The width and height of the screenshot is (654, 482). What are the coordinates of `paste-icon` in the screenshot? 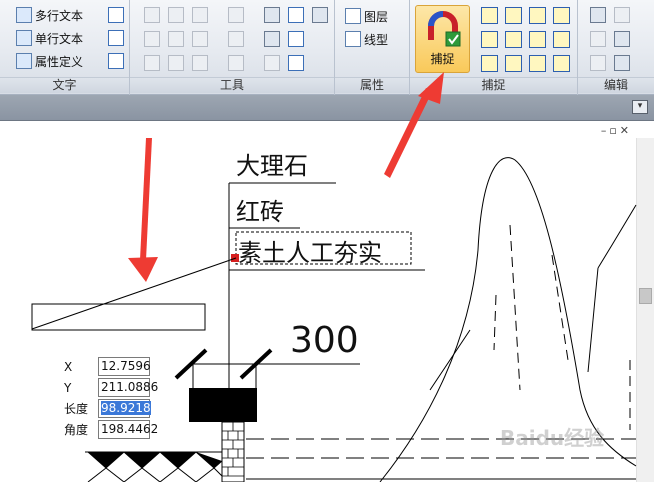 It's located at (598, 15).